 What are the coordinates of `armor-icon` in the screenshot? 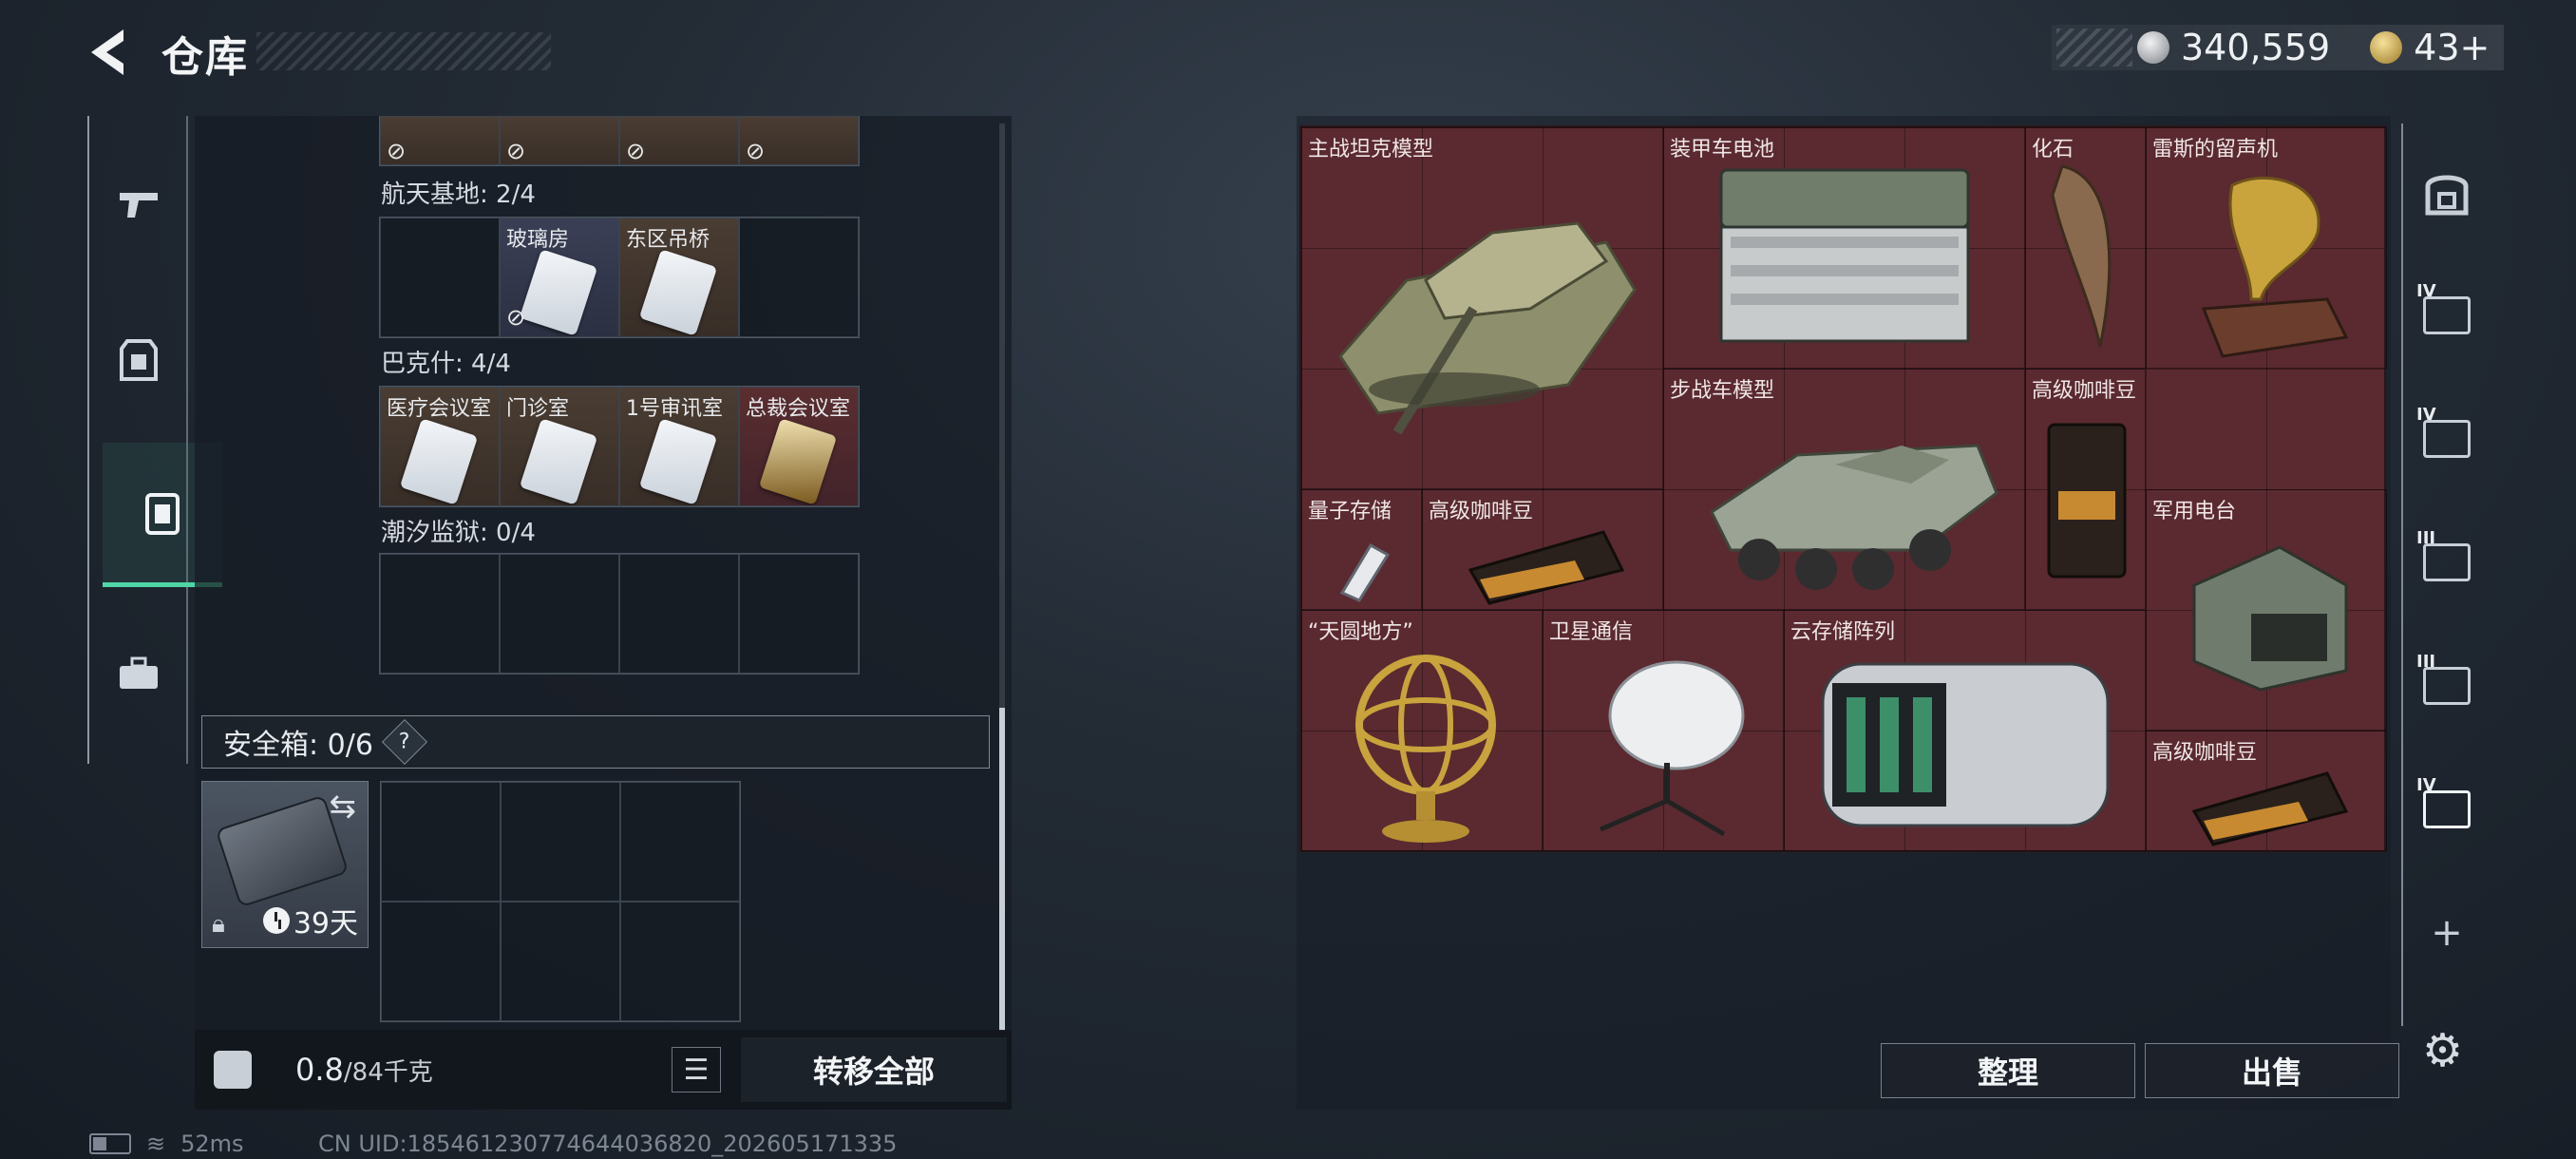 It's located at (139, 360).